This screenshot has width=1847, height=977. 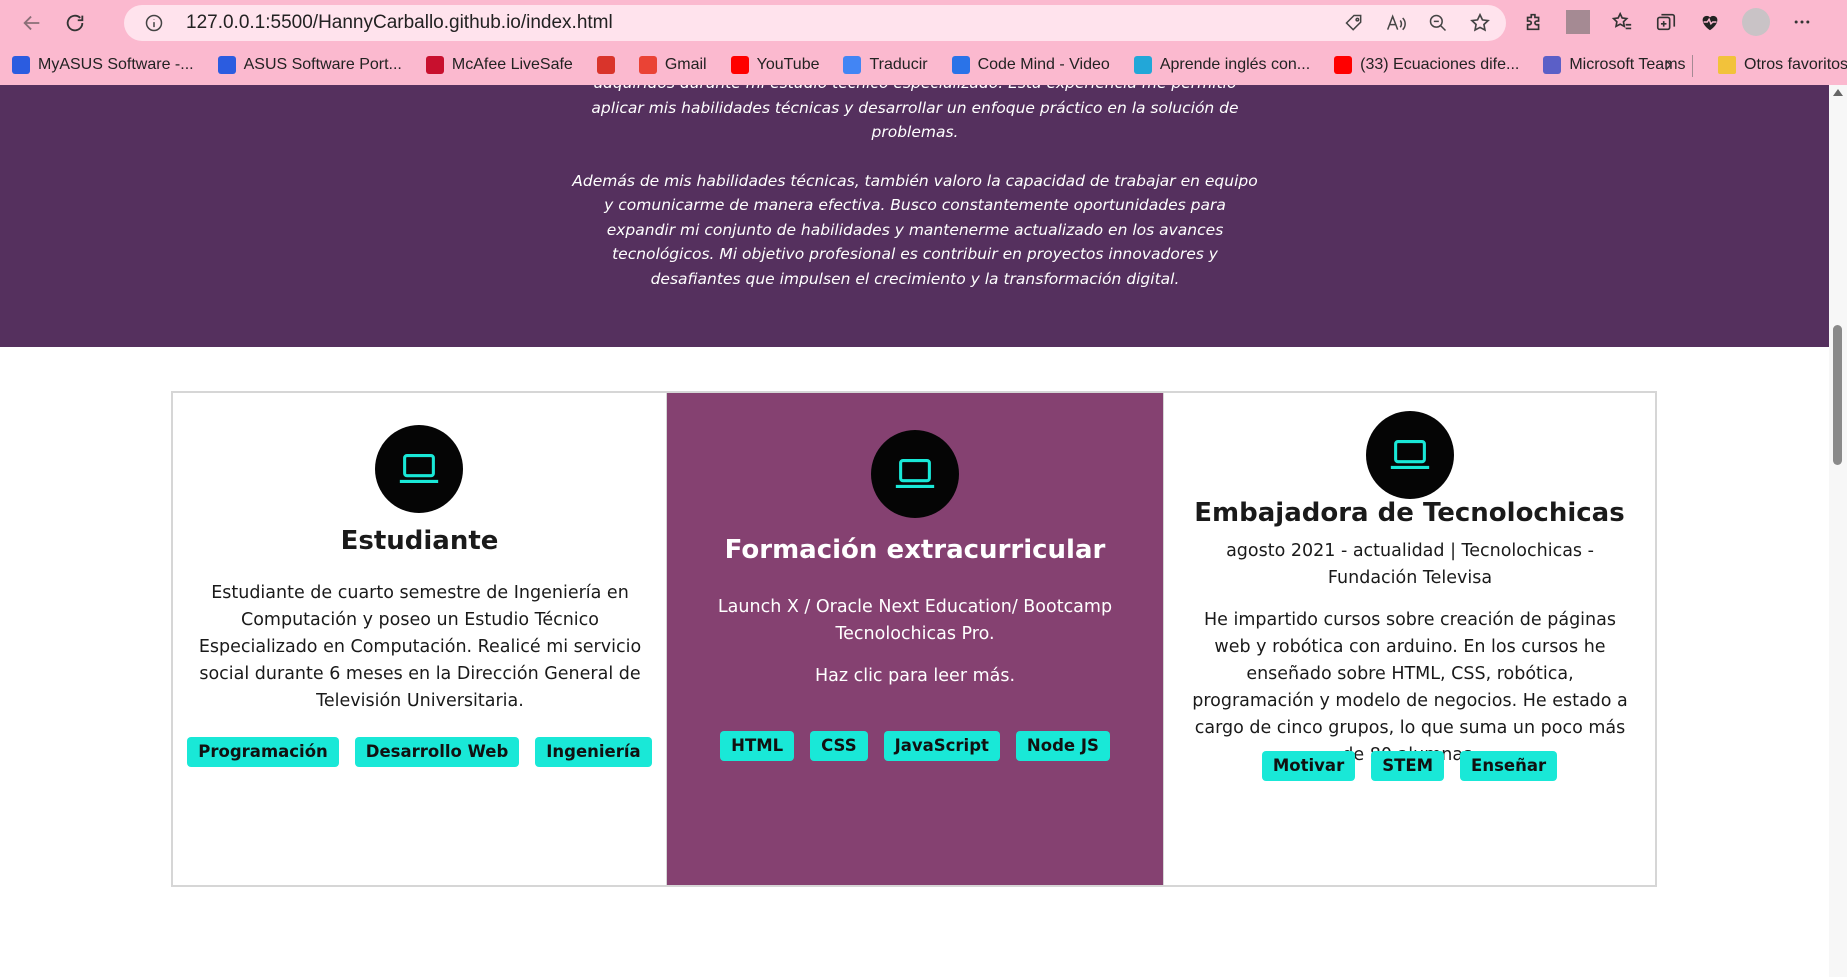 What do you see at coordinates (1802, 22) in the screenshot?
I see `more-options-icon` at bounding box center [1802, 22].